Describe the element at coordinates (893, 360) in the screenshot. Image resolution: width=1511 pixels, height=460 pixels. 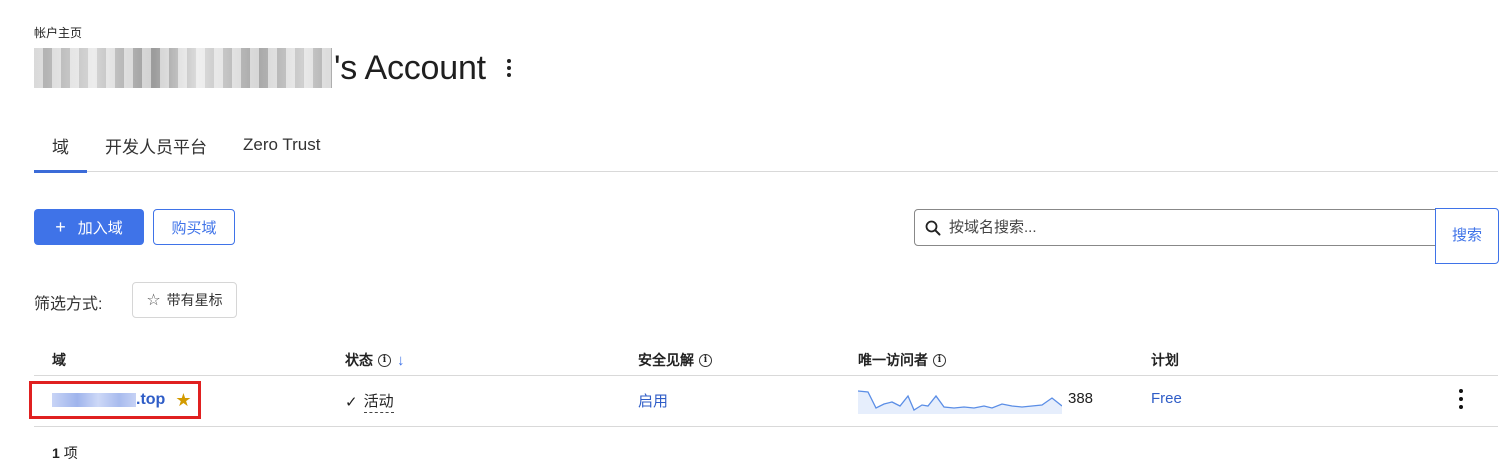
I see `column-header-visitors-label: 唯一访问者` at that location.